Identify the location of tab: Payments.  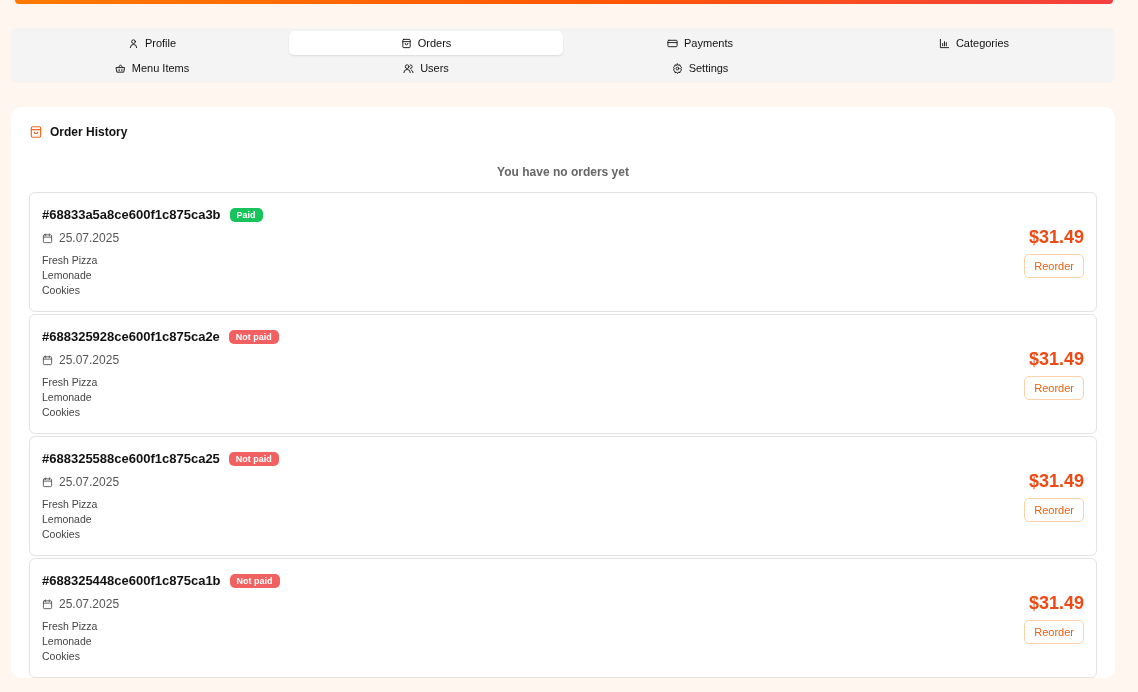
(700, 43).